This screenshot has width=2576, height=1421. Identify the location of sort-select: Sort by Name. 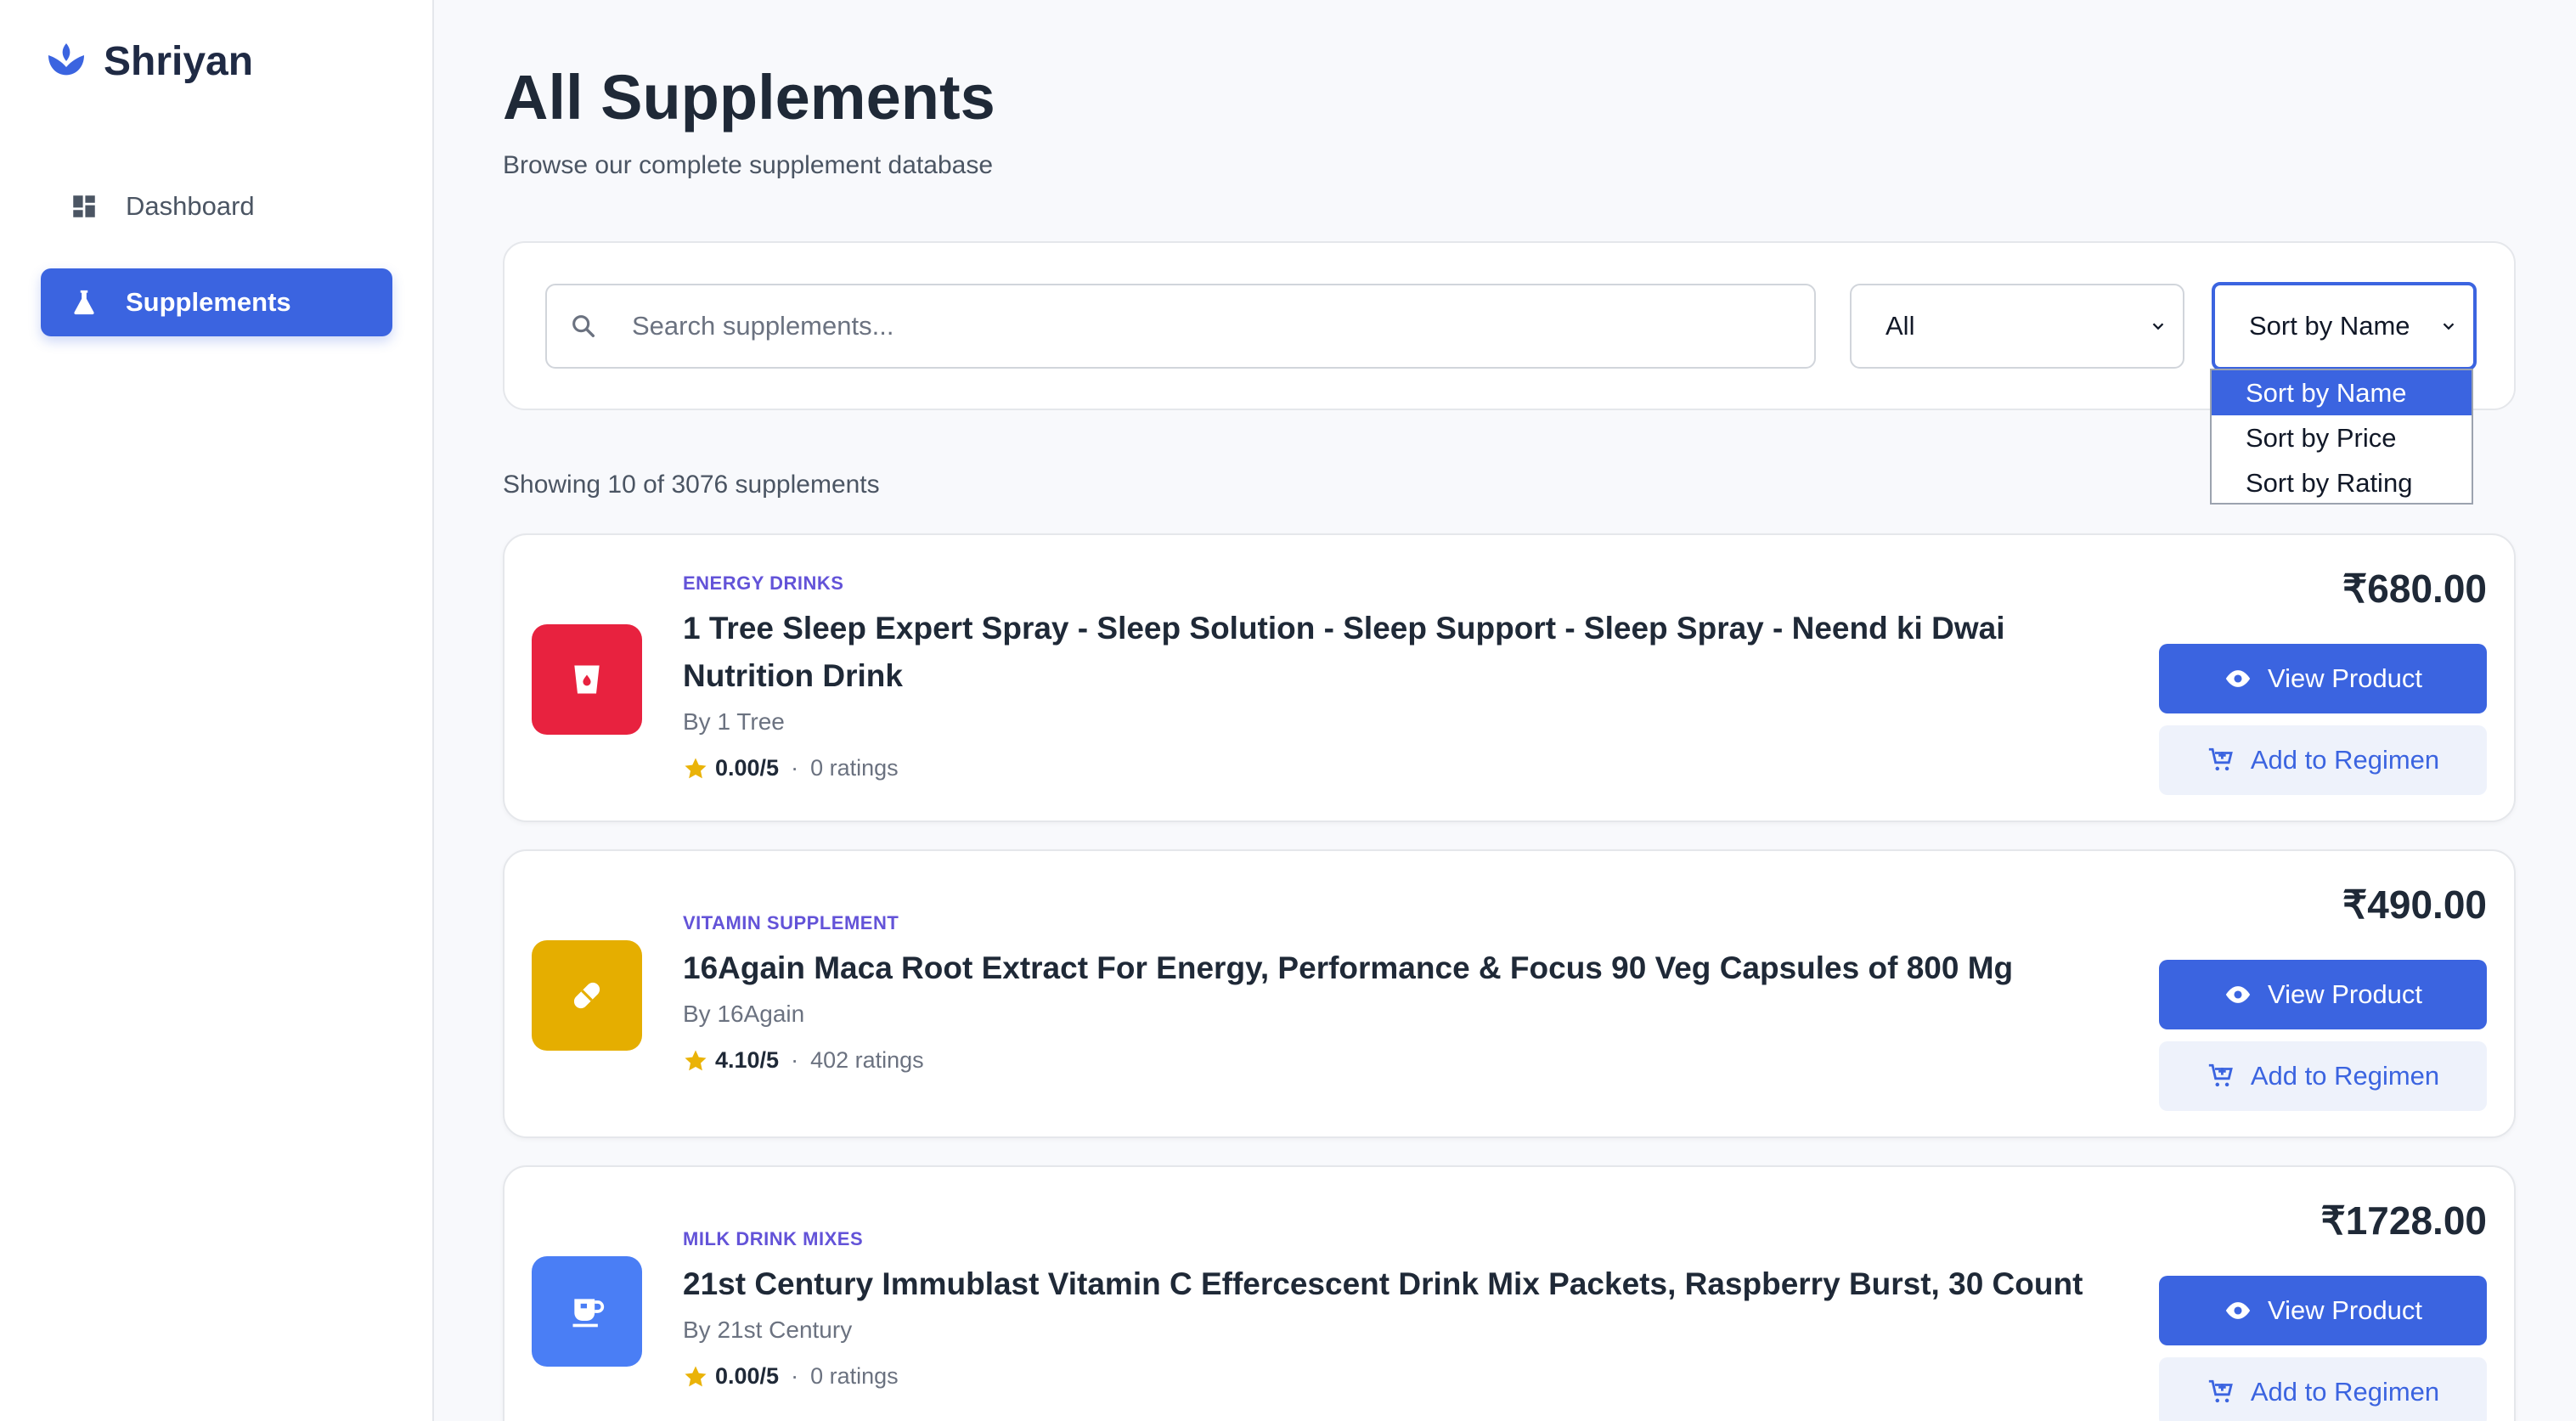
(2344, 326).